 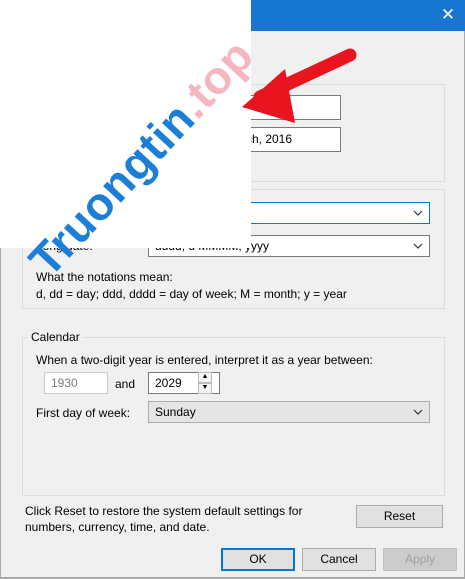 I want to click on spin-up-icon: ▲, so click(x=205, y=377).